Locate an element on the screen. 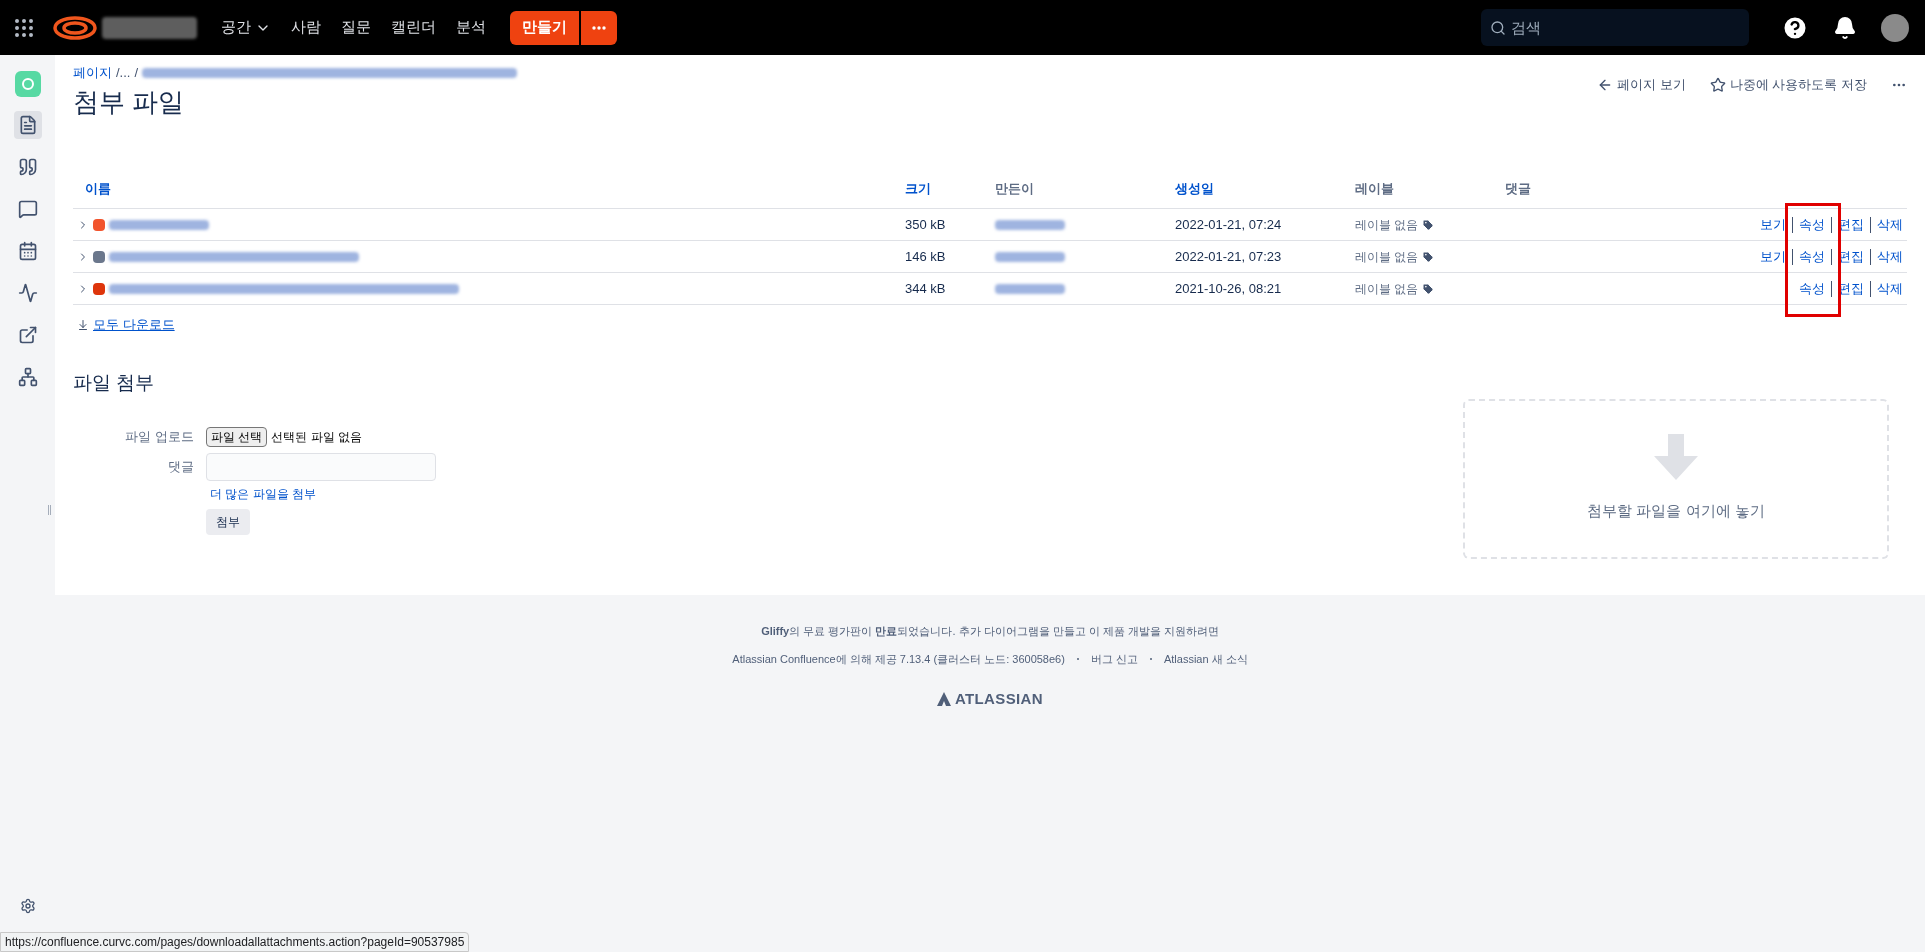  external-link-icon is located at coordinates (27, 335).